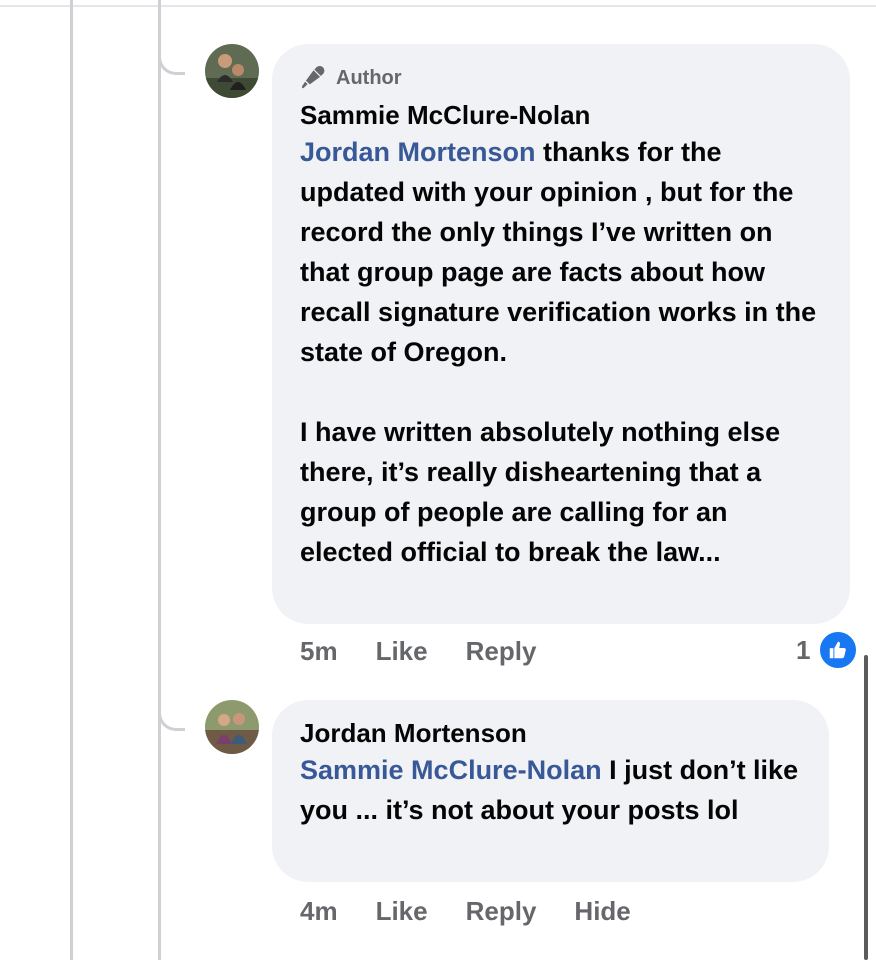 The image size is (876, 960). I want to click on reaction-summary: 1, so click(827, 650).